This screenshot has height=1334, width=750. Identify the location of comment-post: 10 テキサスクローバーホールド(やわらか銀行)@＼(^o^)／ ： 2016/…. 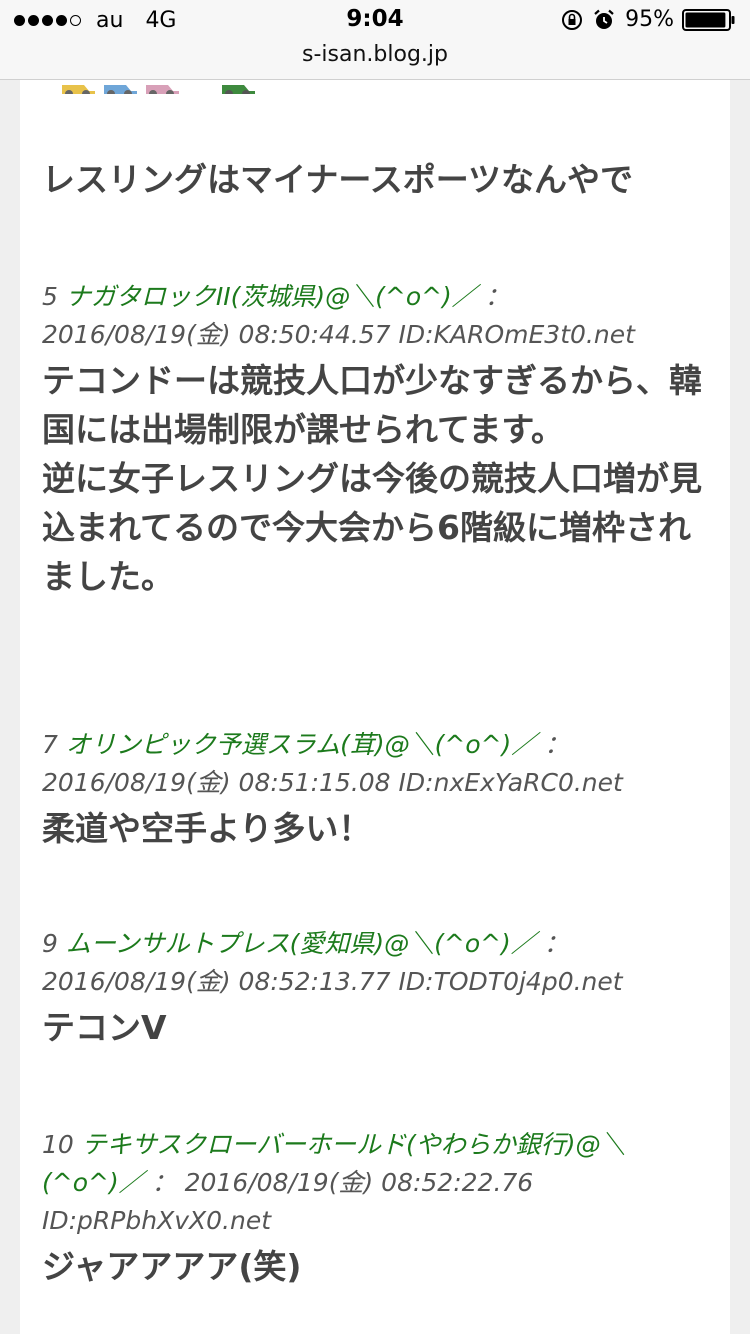
(372, 1208).